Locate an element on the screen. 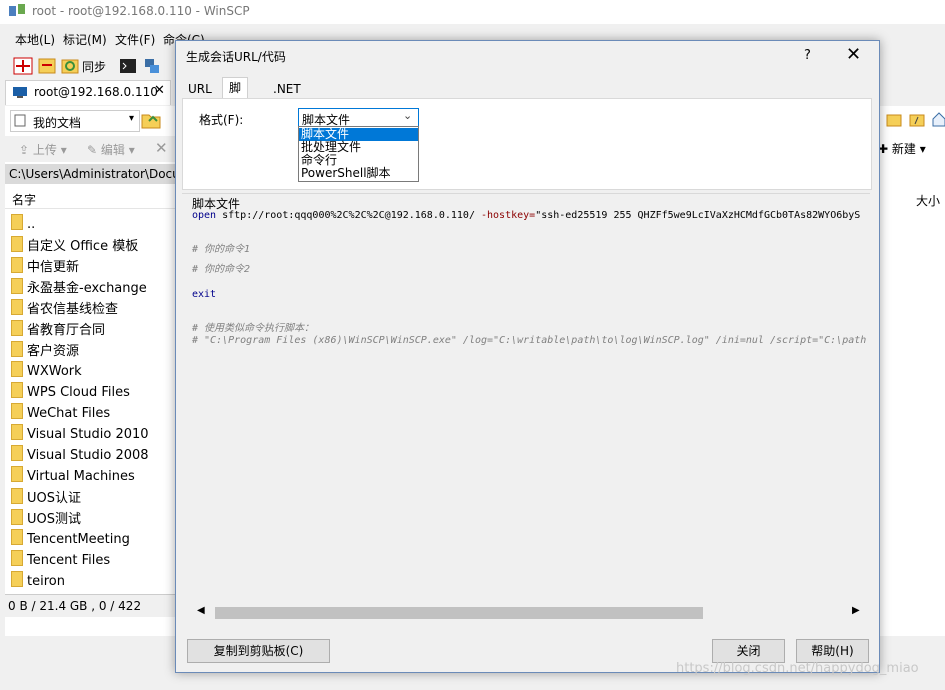 This screenshot has width=945, height=690. drive-select: 我的文档 ▾ is located at coordinates (75, 121).